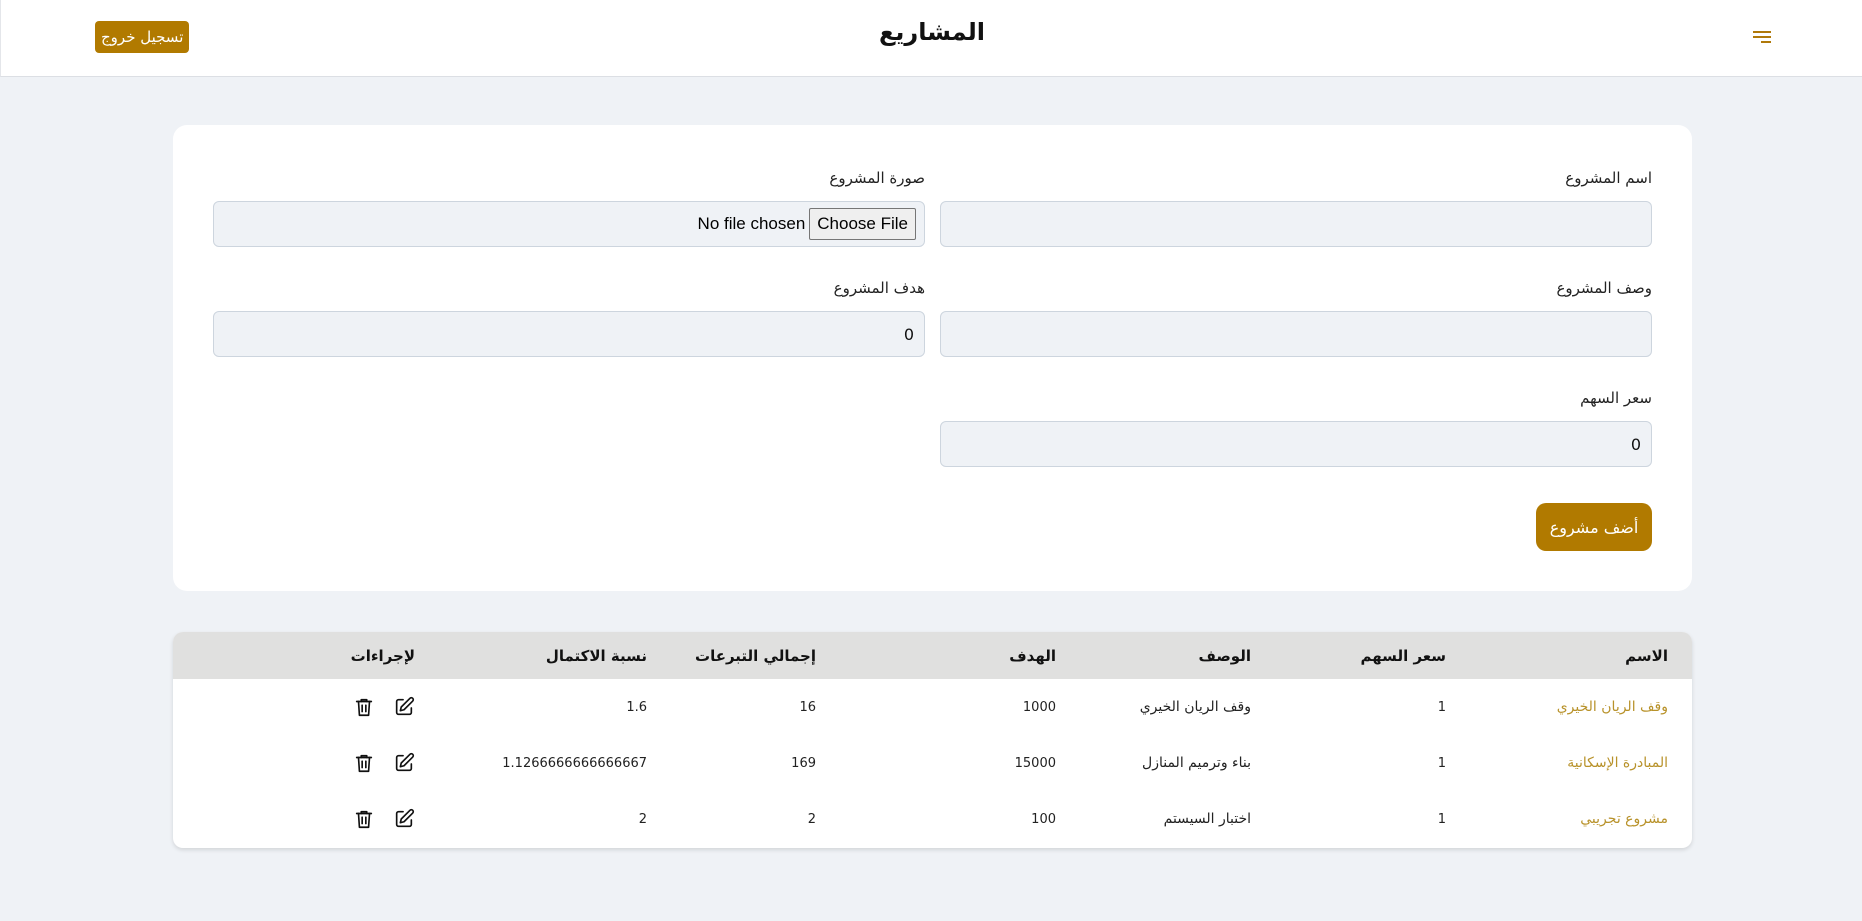 Image resolution: width=1862 pixels, height=921 pixels. I want to click on description-cell: وقف الريان الخيري, so click(1195, 707).